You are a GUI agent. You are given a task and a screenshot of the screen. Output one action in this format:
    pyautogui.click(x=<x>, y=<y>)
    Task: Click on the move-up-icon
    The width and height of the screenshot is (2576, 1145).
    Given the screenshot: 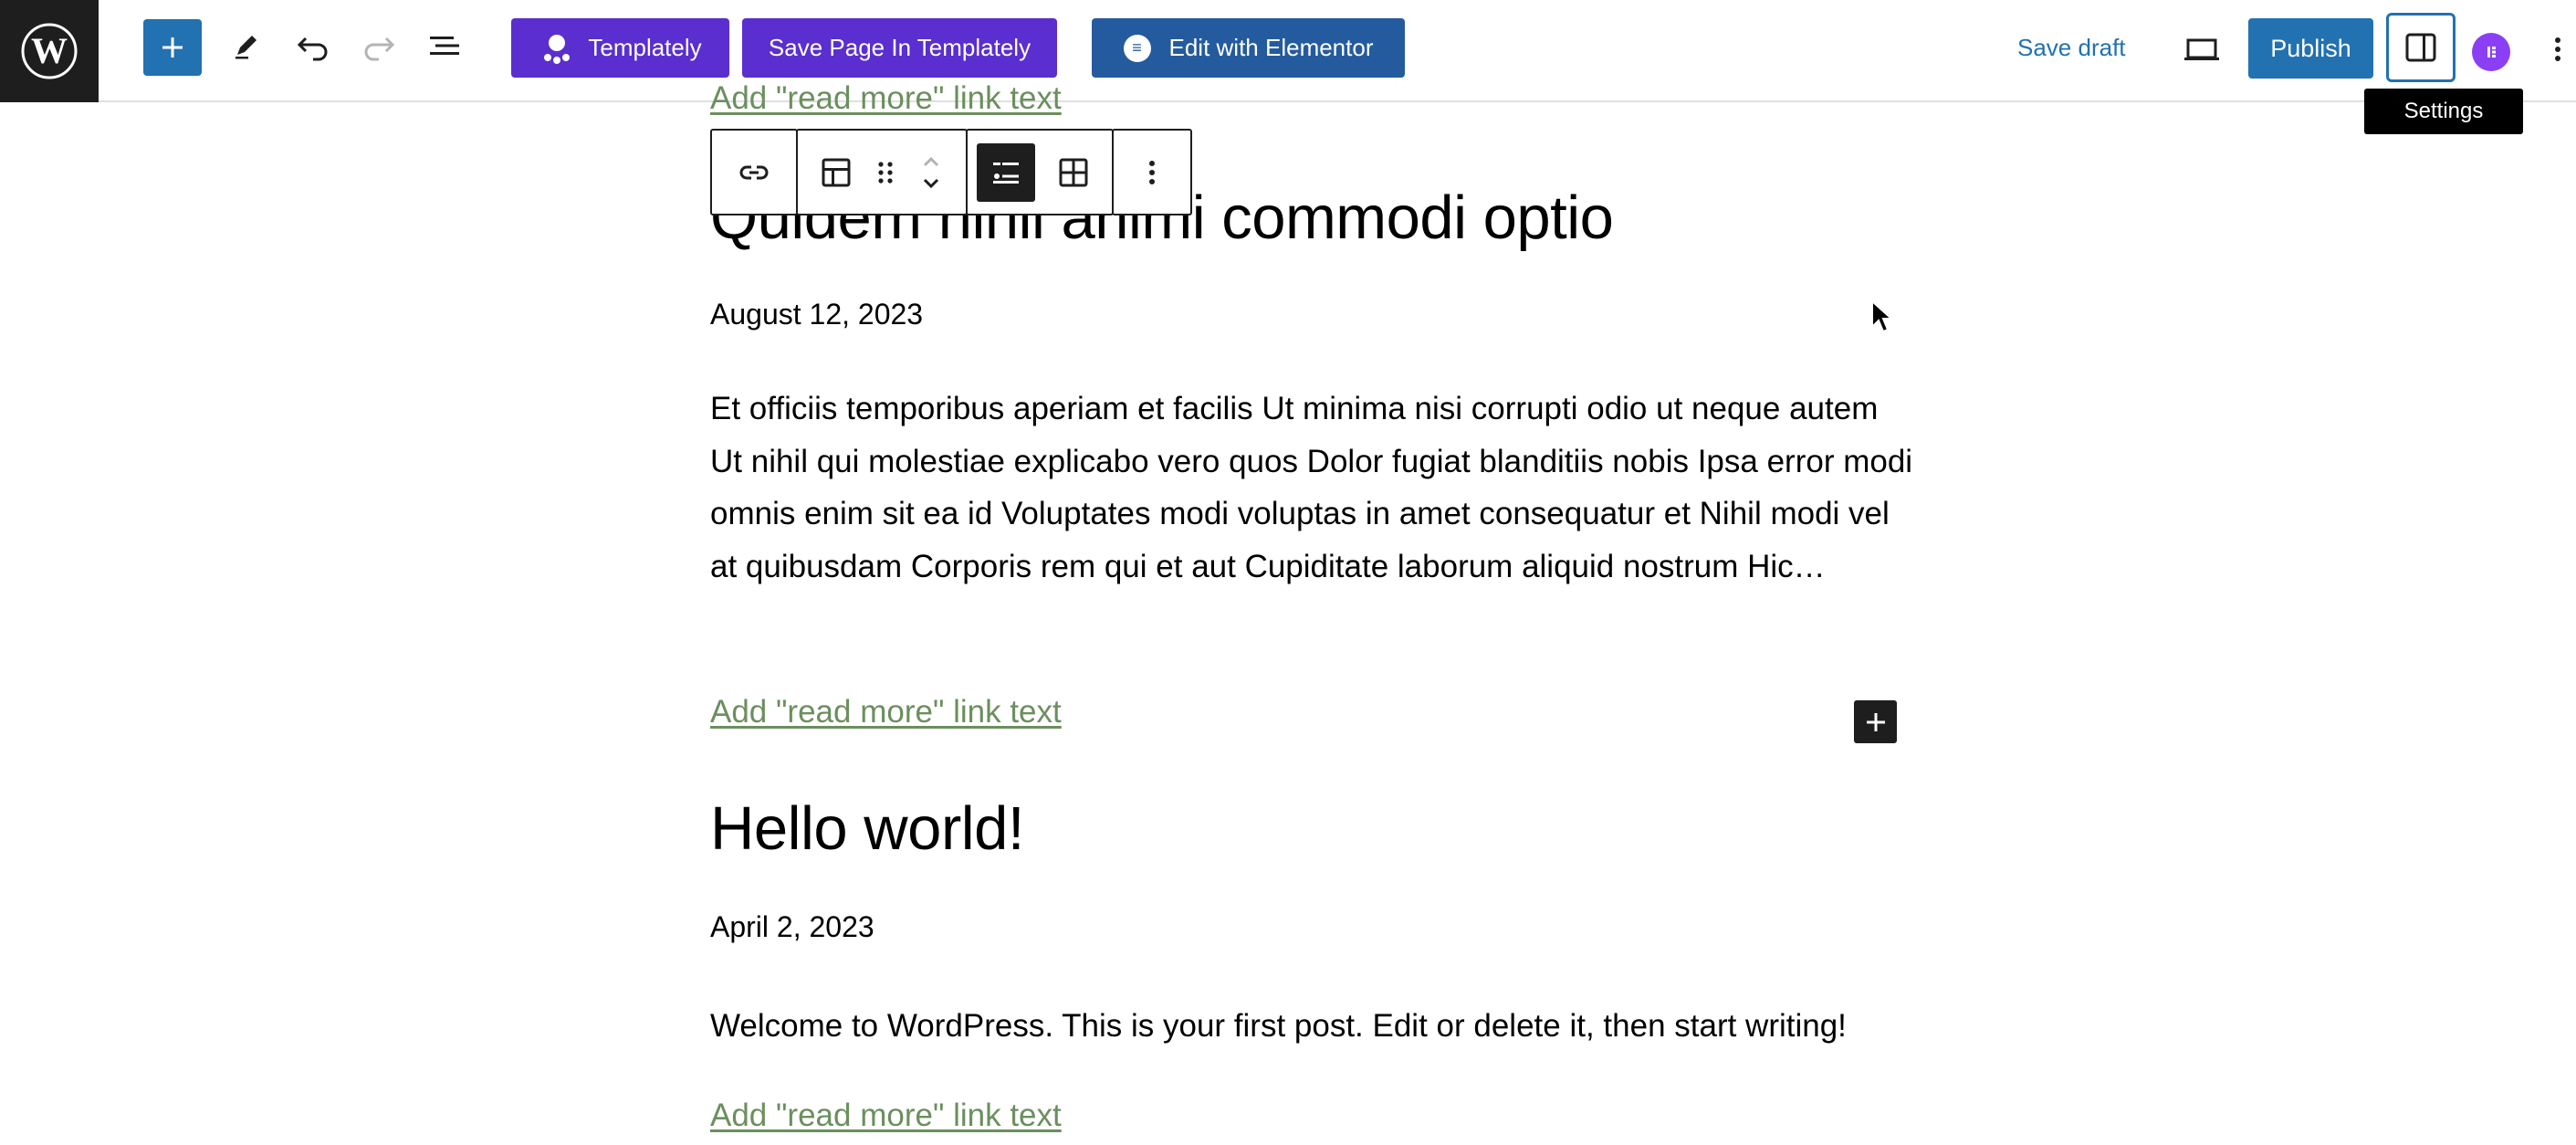 What is the action you would take?
    pyautogui.click(x=931, y=162)
    